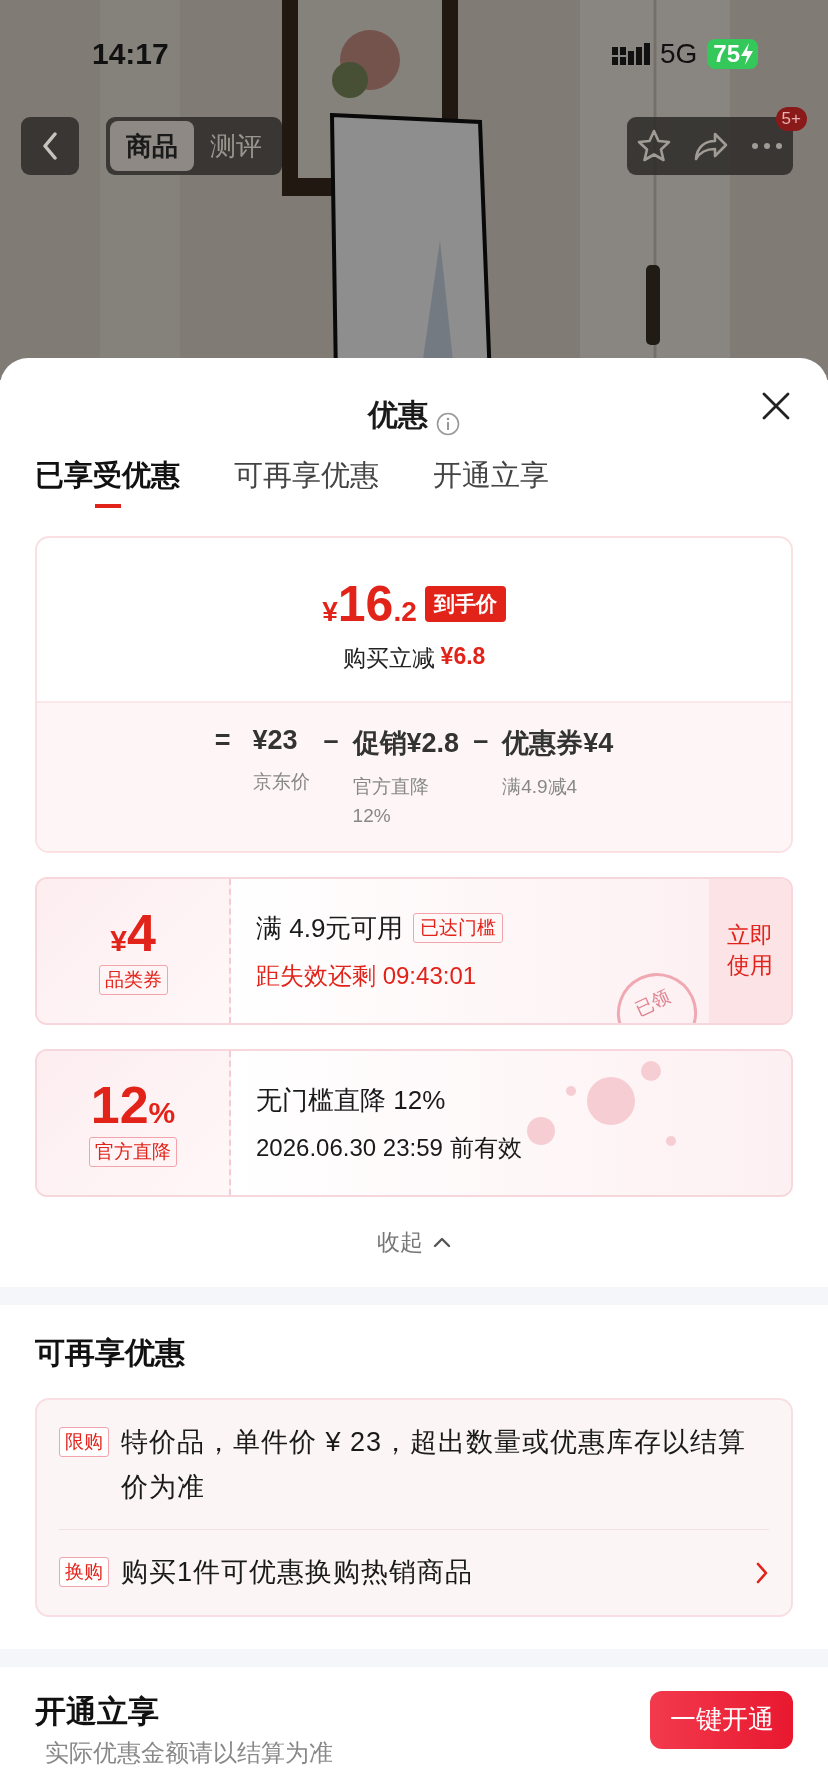 The image size is (828, 1792). Describe the element at coordinates (133, 933) in the screenshot. I see `coupon-value: ¥4` at that location.